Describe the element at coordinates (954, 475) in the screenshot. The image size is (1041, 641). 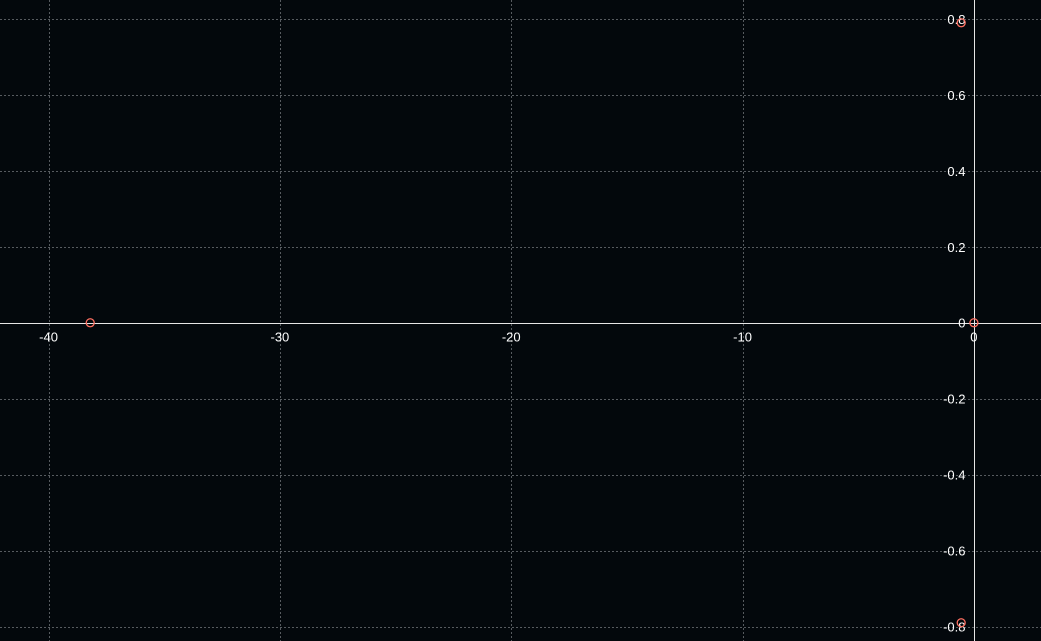
I see `y-tick-label: -0.4` at that location.